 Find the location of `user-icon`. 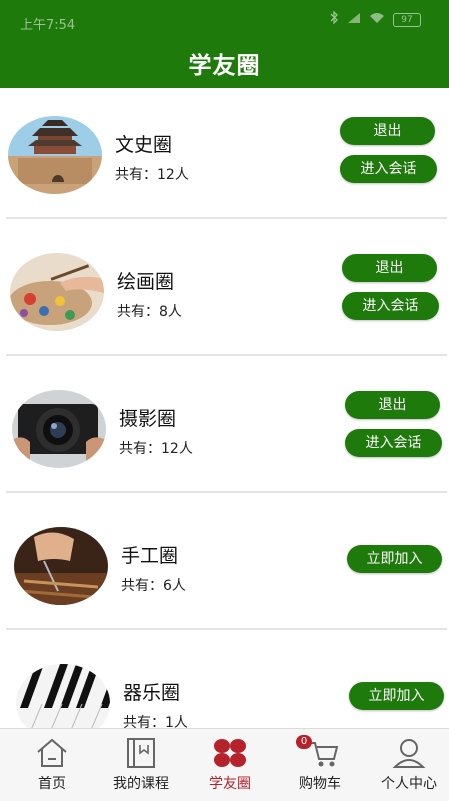

user-icon is located at coordinates (408, 753).